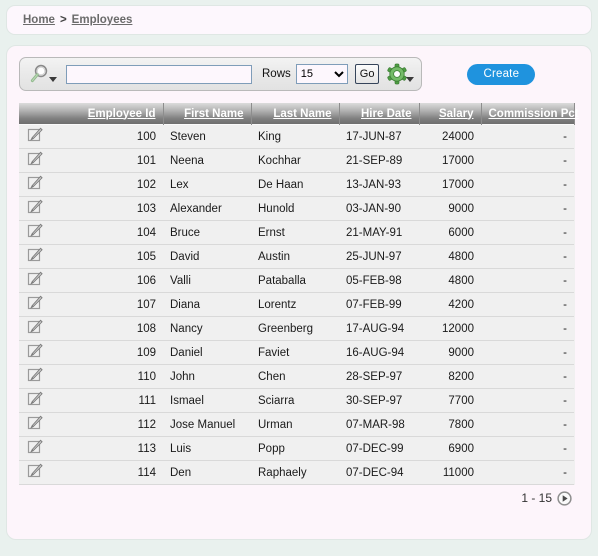 The image size is (598, 556). What do you see at coordinates (39, 20) in the screenshot?
I see `breadcrumb-item-home: Home` at bounding box center [39, 20].